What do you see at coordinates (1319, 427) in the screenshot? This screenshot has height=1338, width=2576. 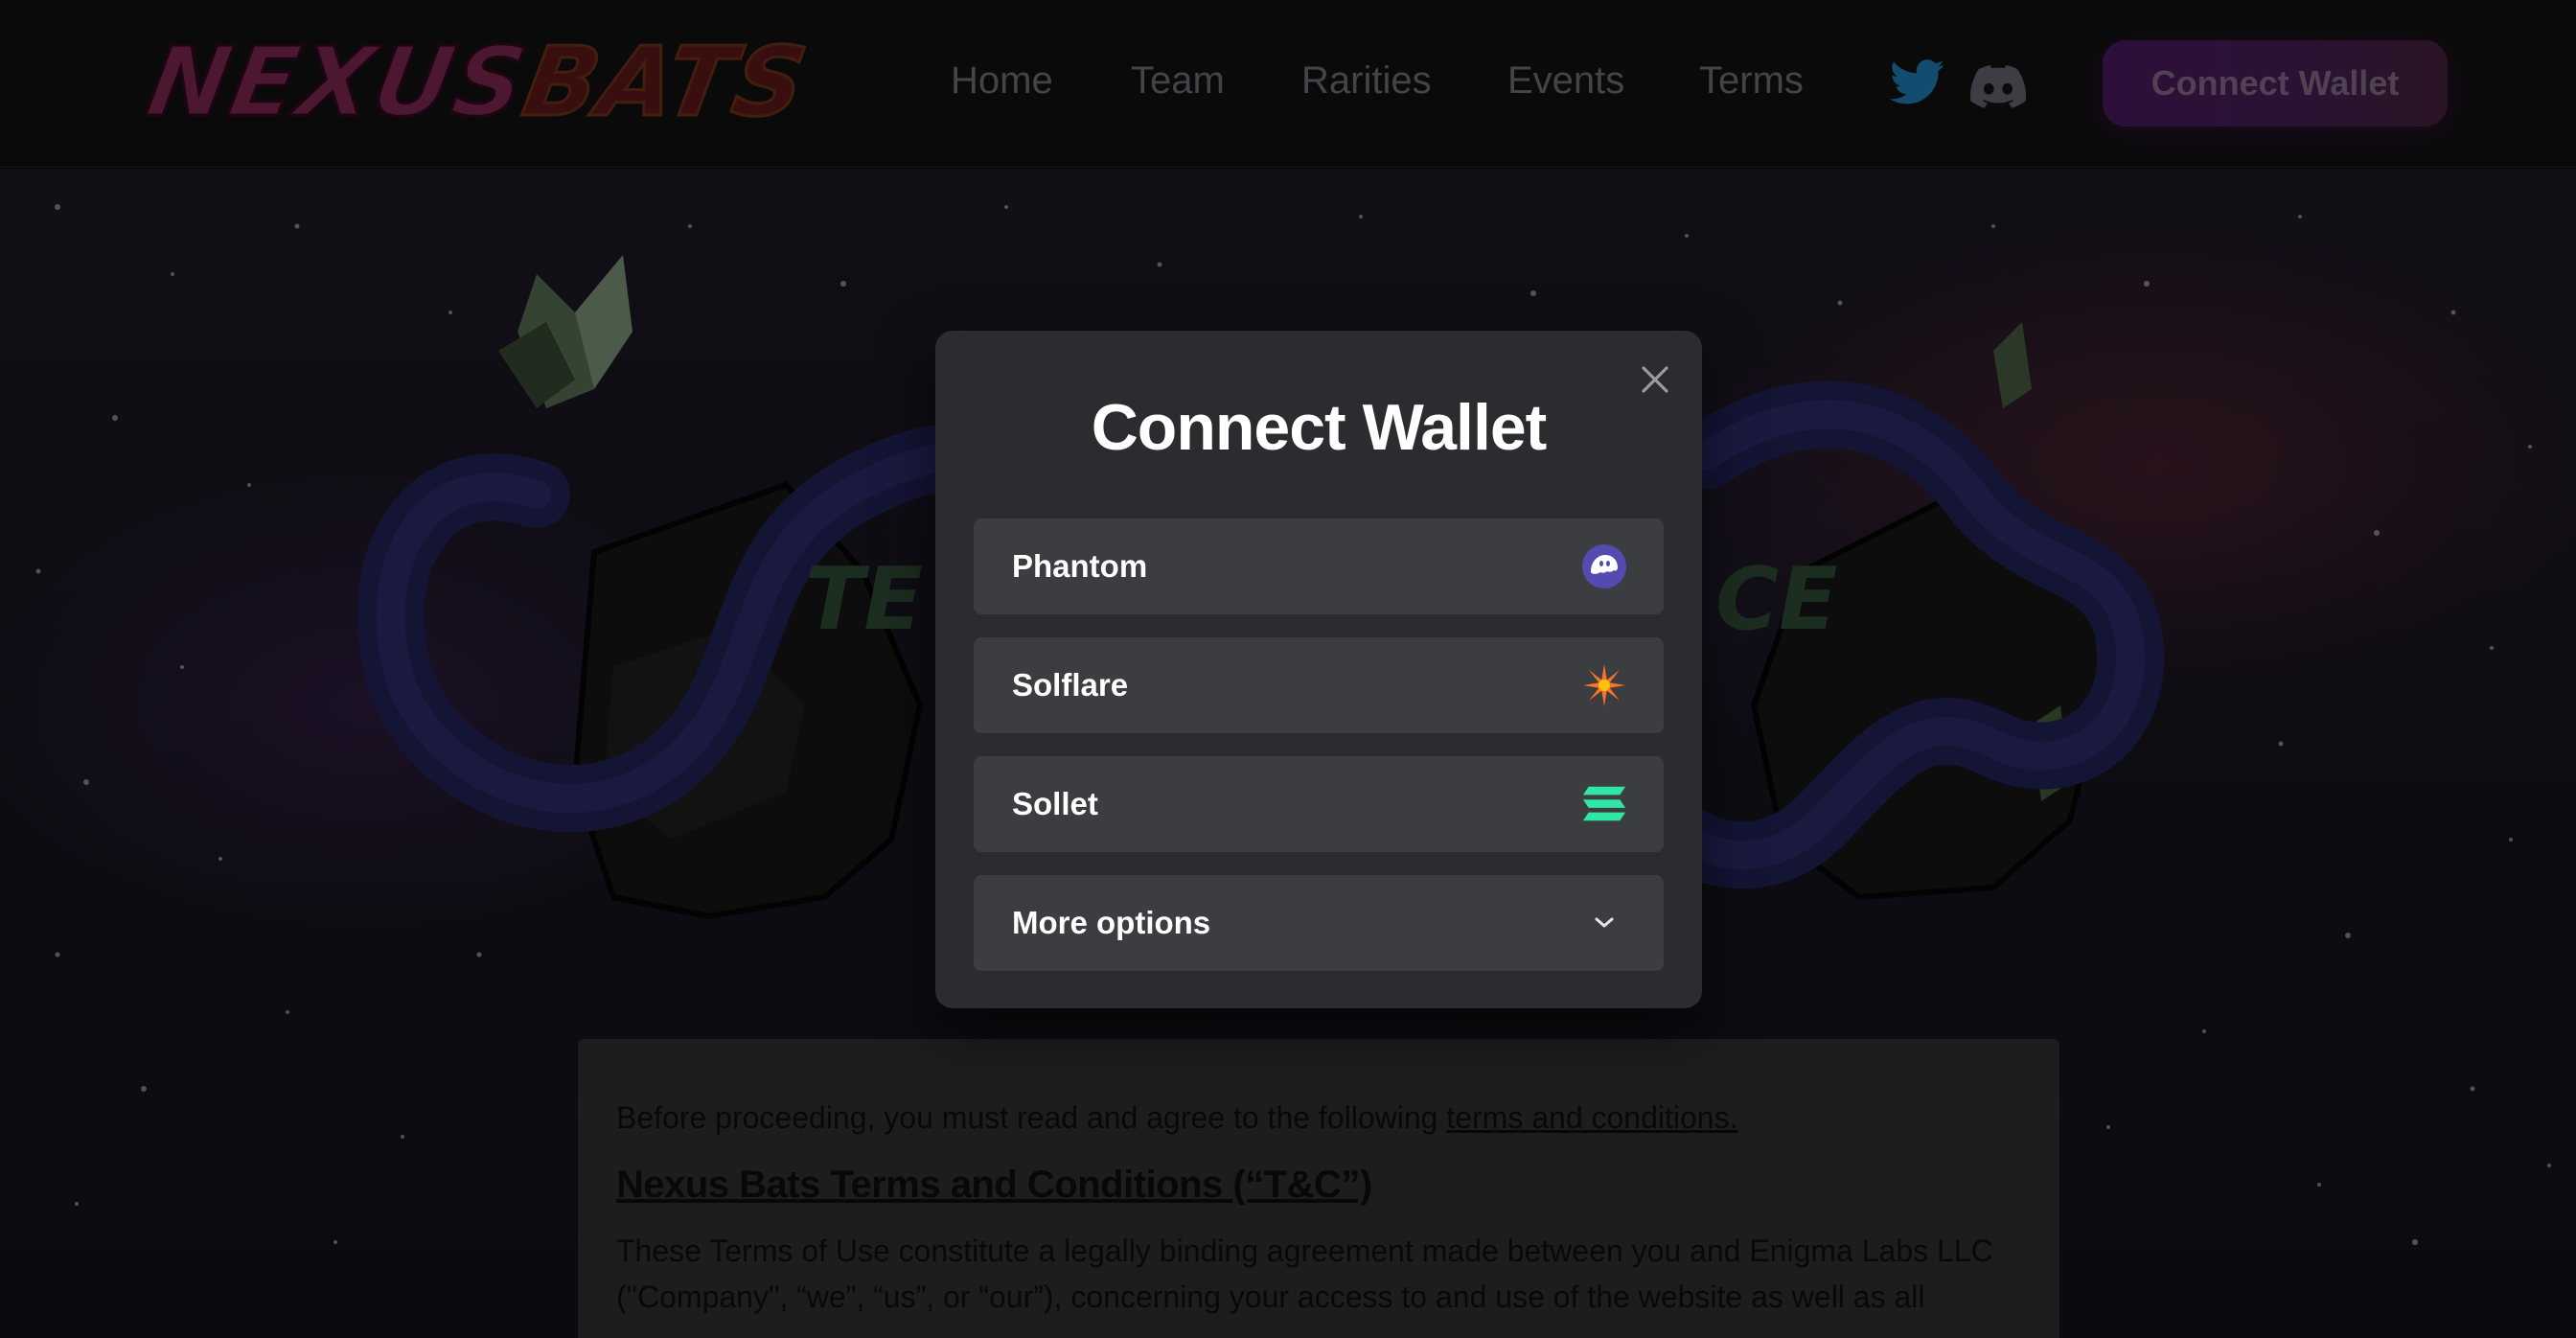 I see `modal-title: Connect Wallet` at bounding box center [1319, 427].